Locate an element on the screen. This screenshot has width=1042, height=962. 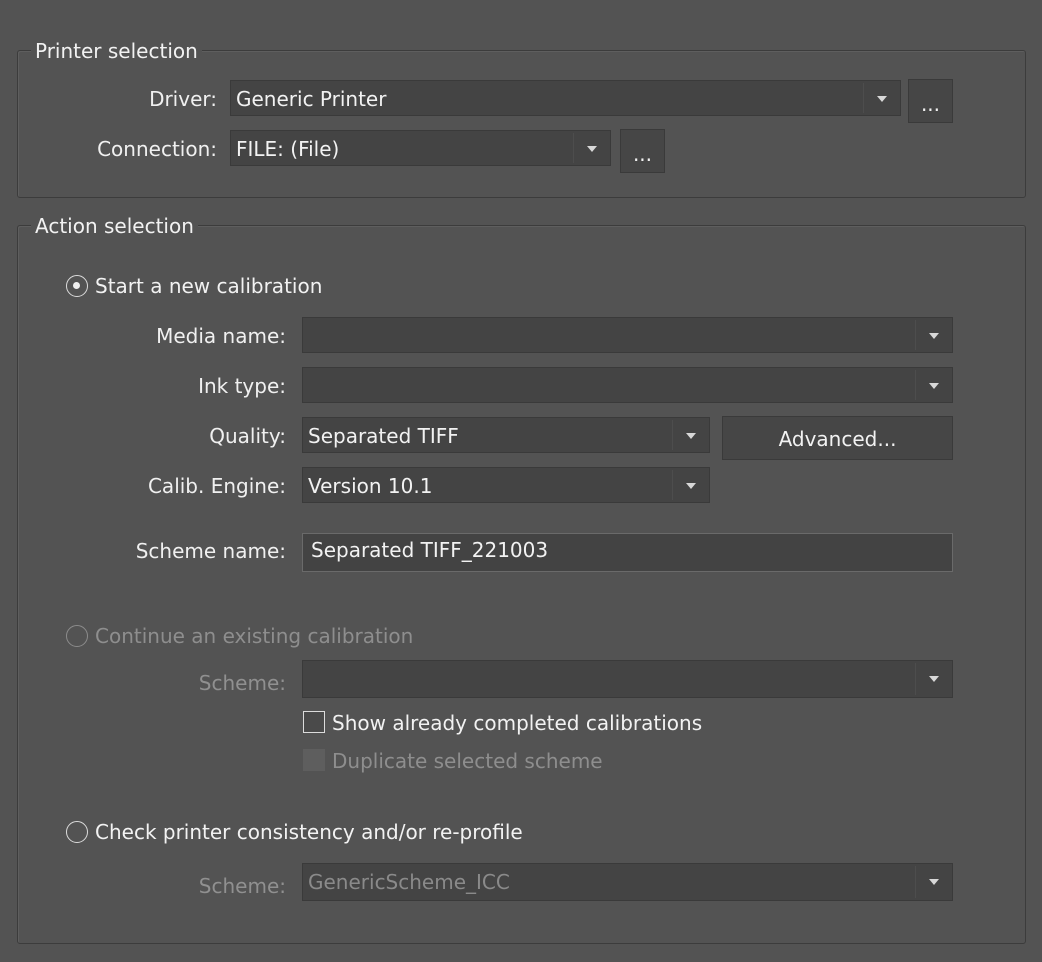
continue-calibration-radio is located at coordinates (77, 636).